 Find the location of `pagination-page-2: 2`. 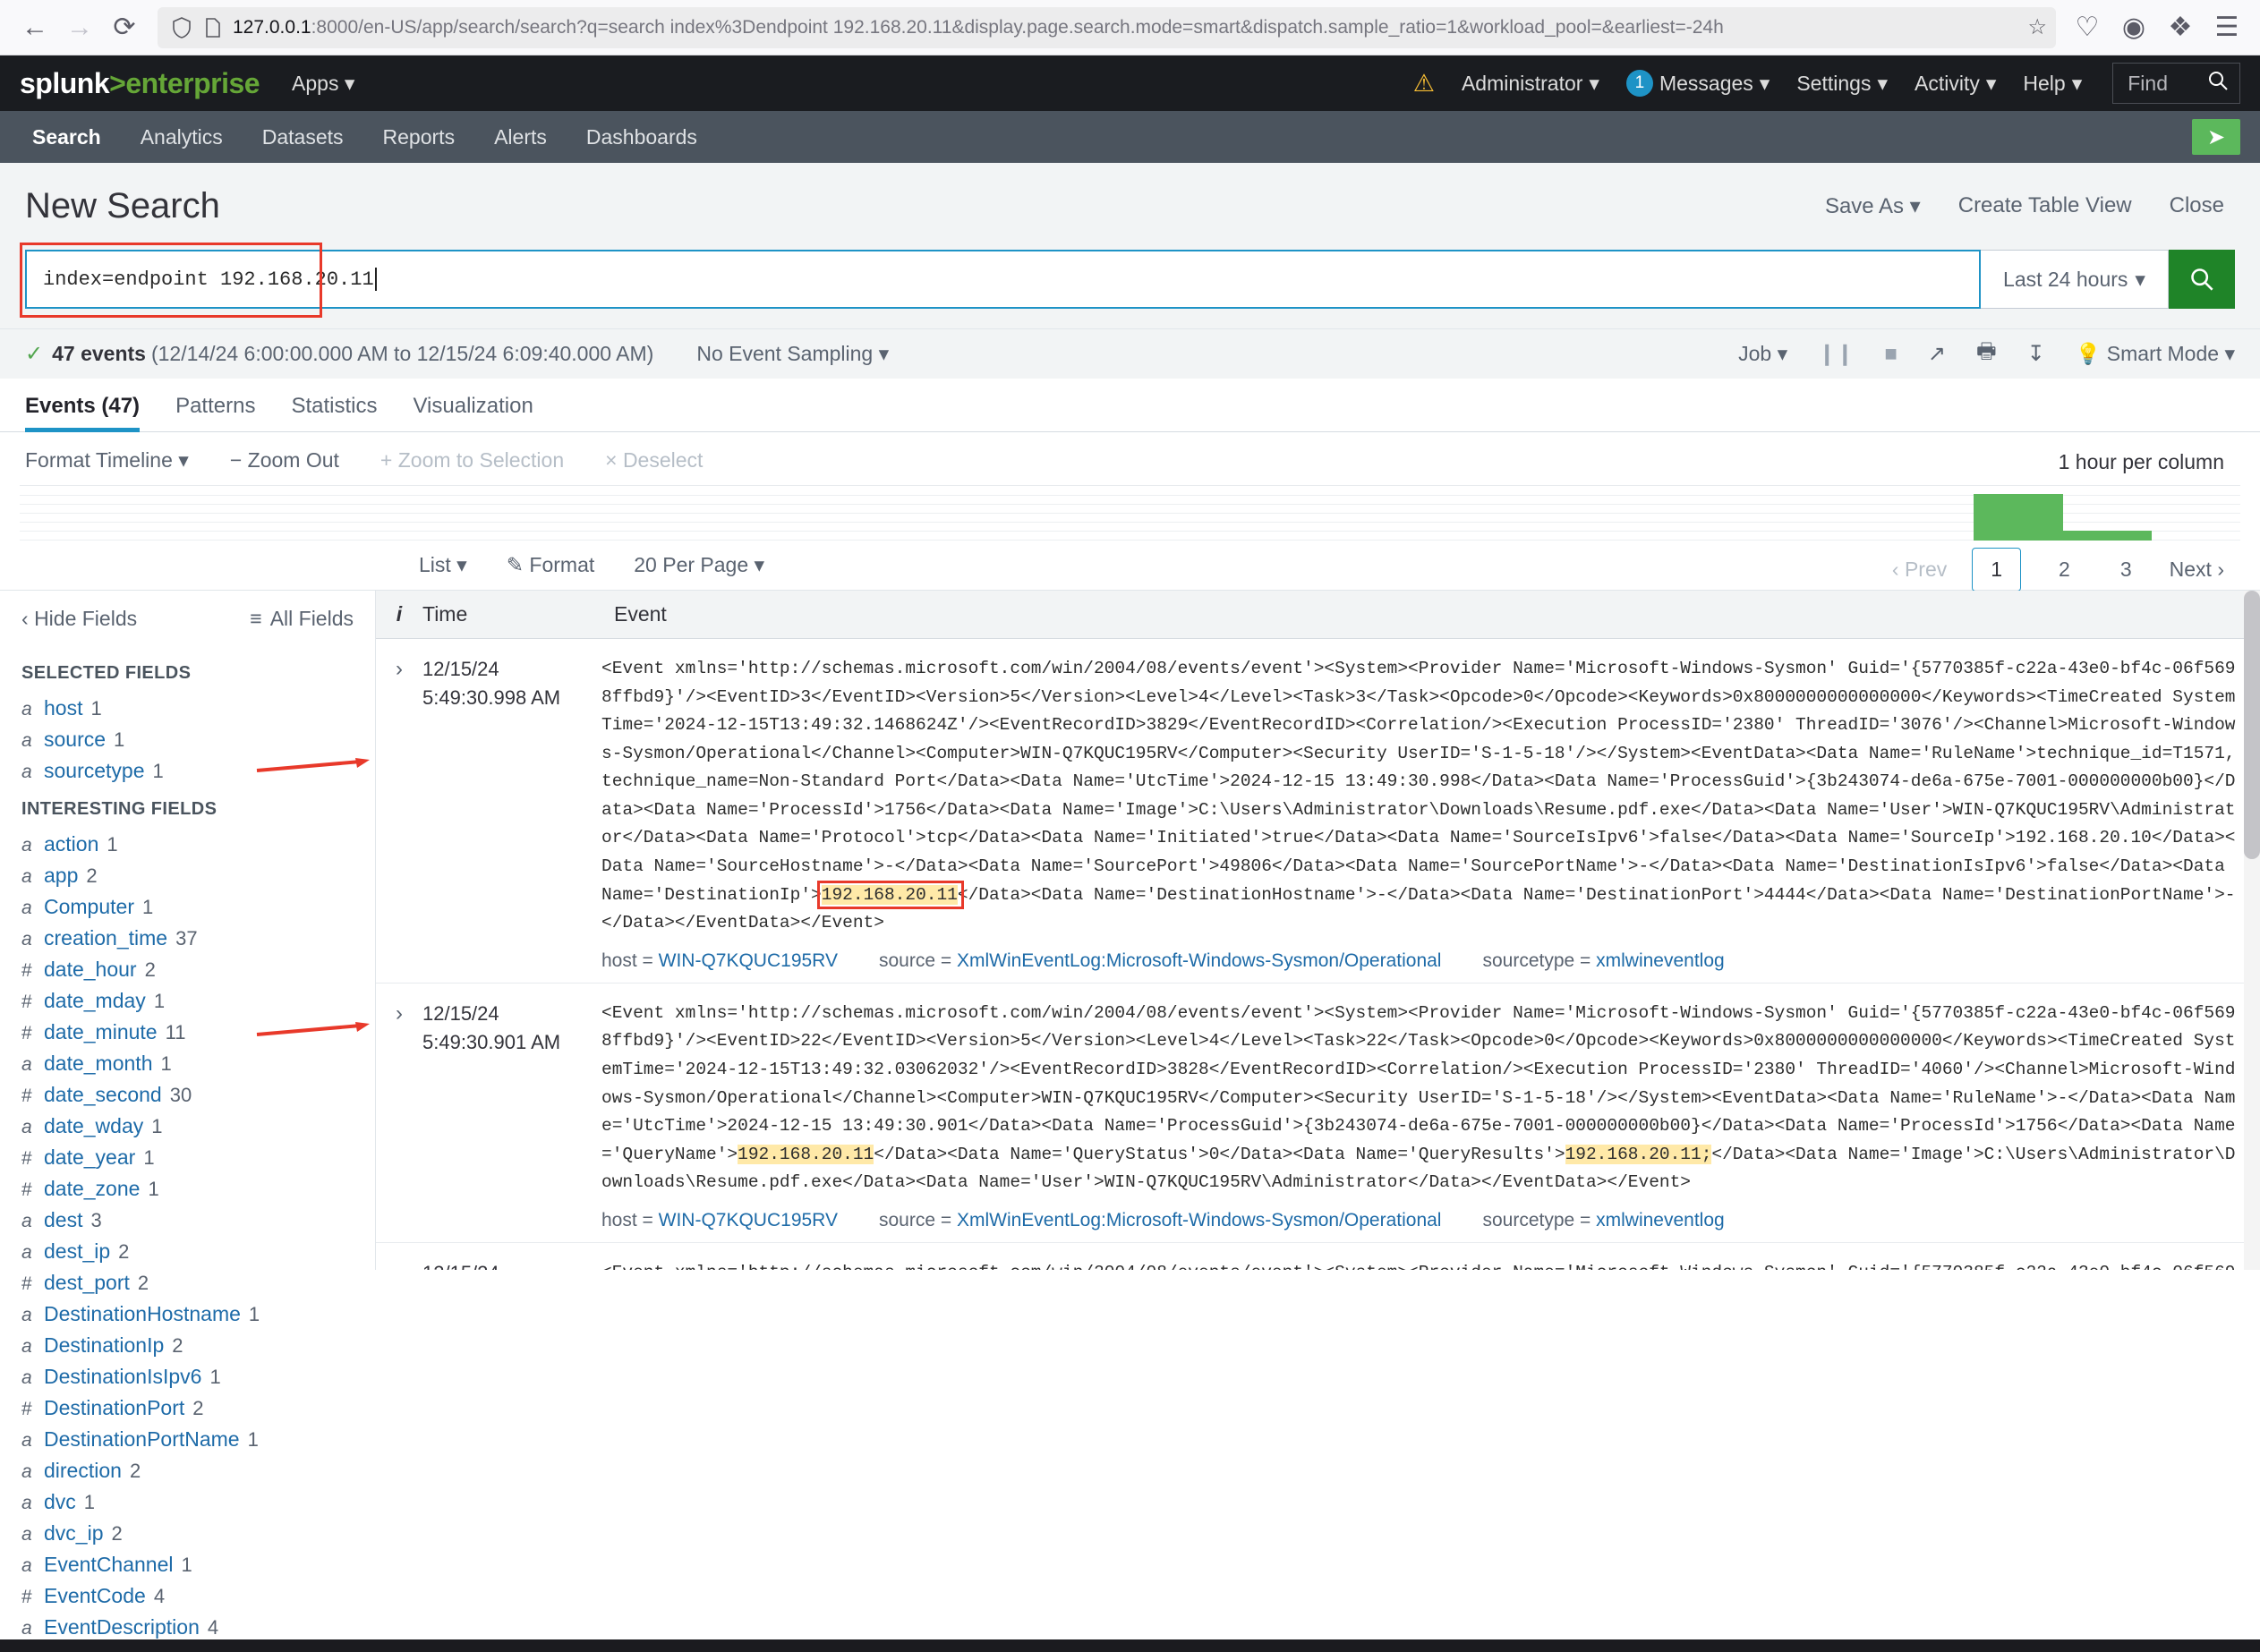

pagination-page-2: 2 is located at coordinates (2064, 569).